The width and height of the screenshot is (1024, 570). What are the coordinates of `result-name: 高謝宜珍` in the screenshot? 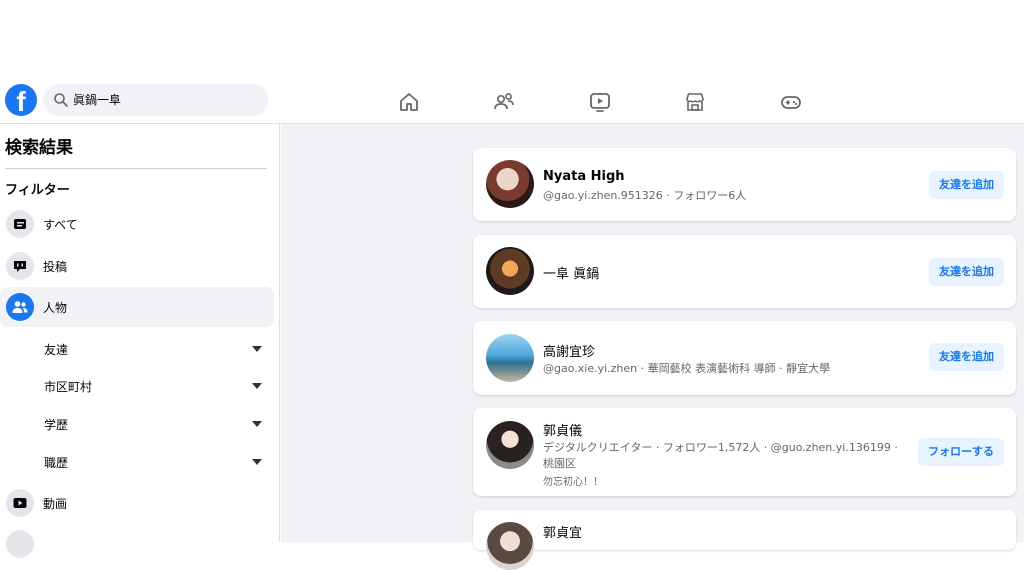 It's located at (569, 350).